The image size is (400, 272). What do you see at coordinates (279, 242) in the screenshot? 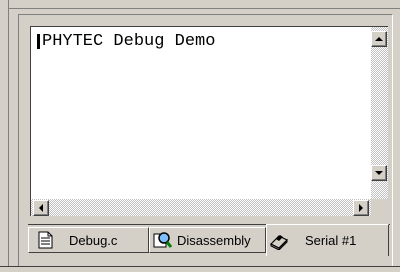
I see `serial-terminal-icon` at bounding box center [279, 242].